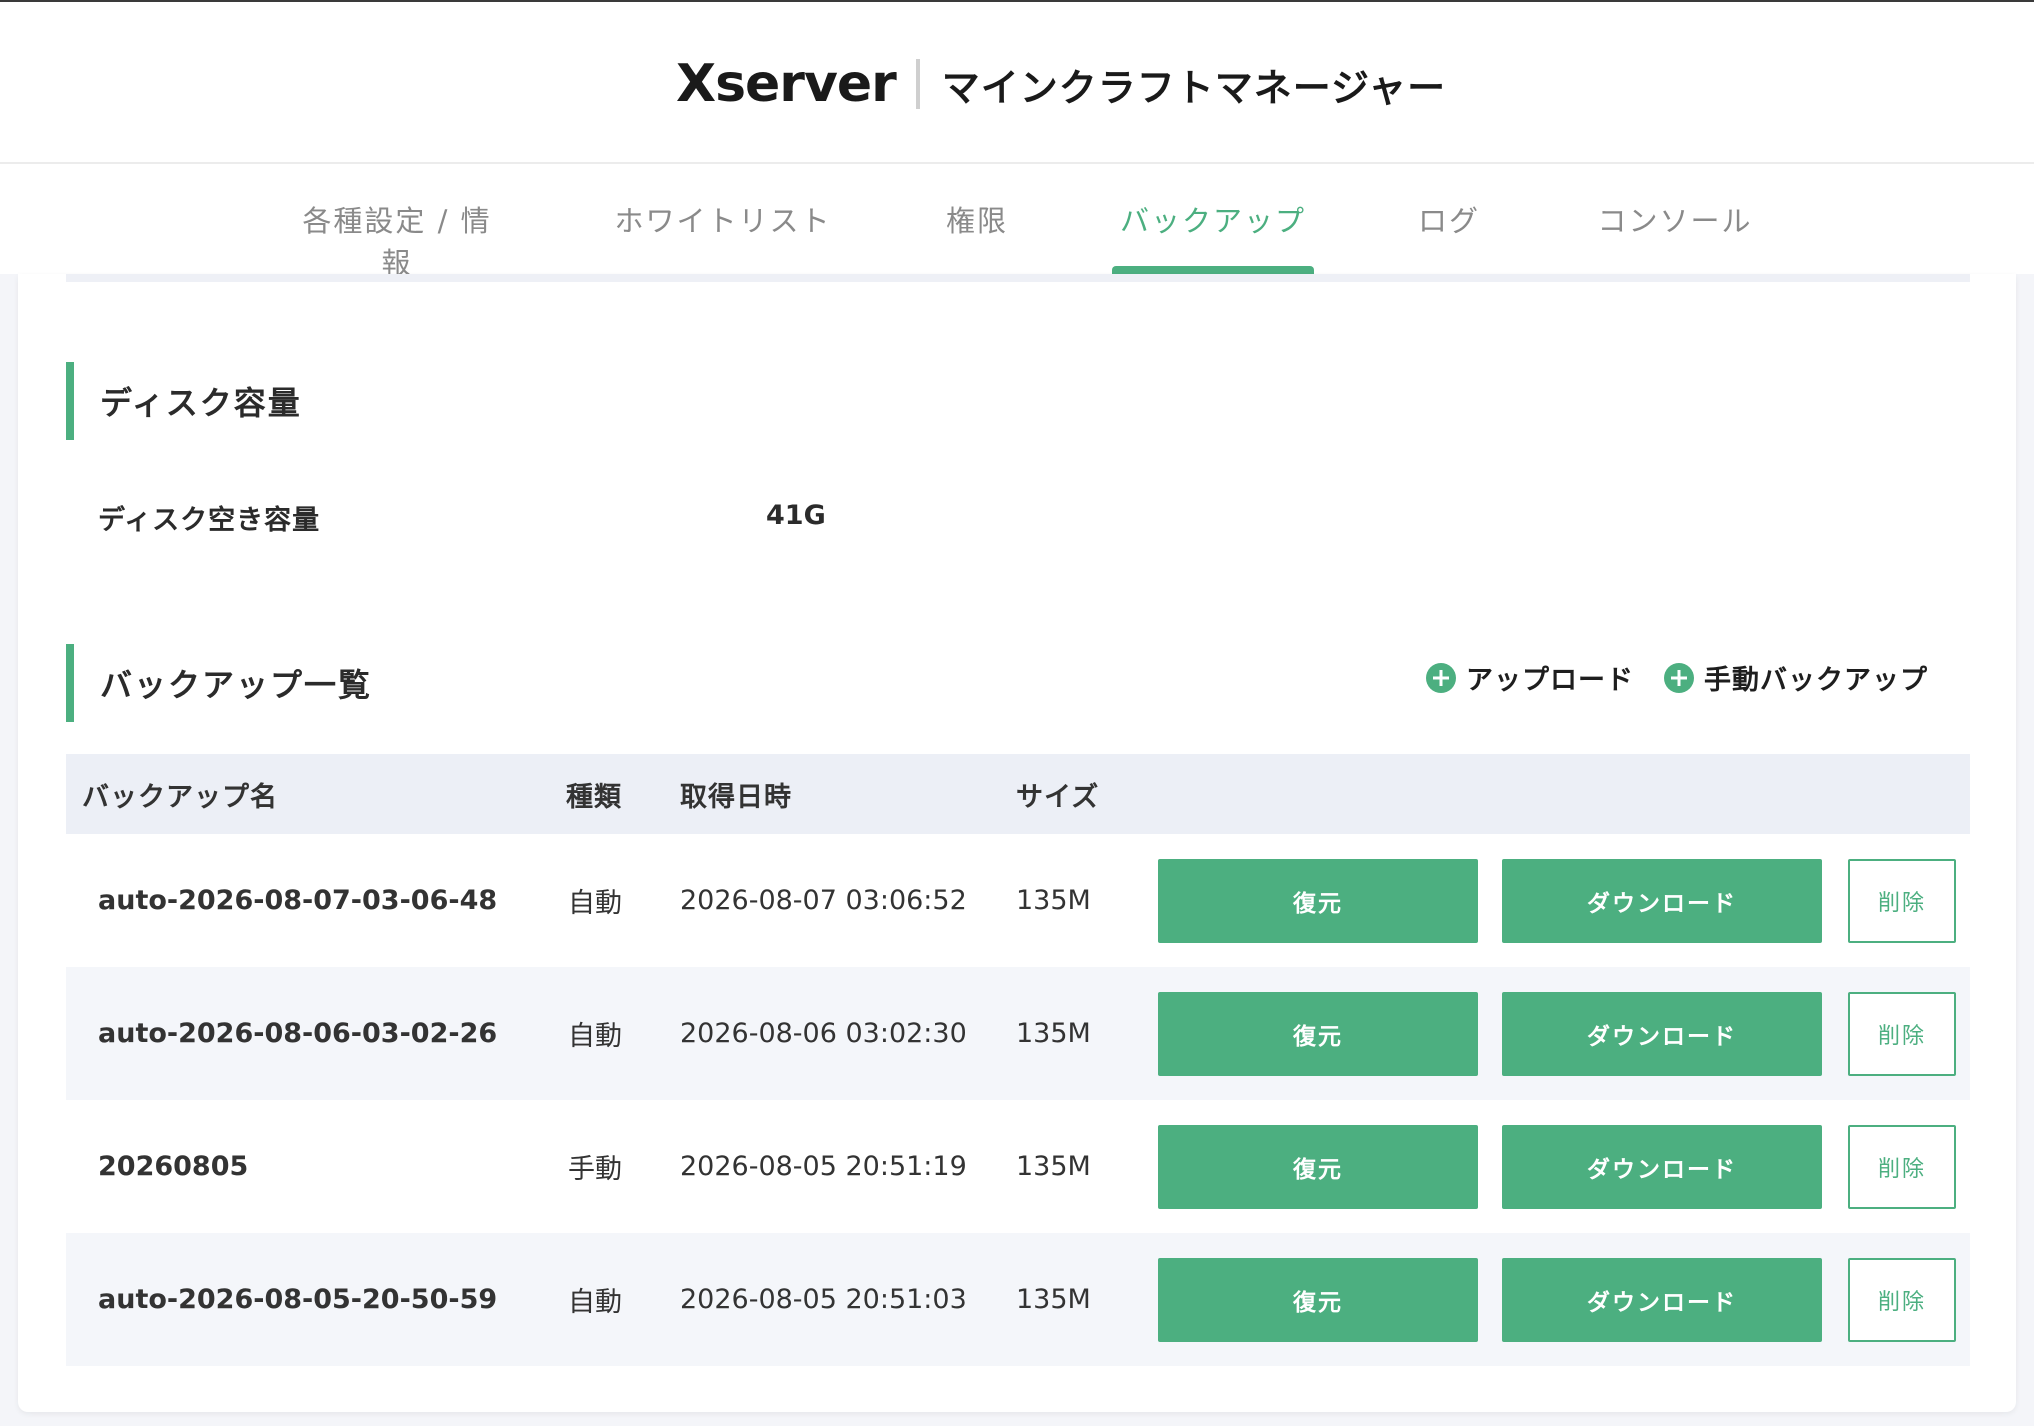  Describe the element at coordinates (723, 236) in the screenshot. I see `tab-whitelist: ホワイトリスト` at that location.